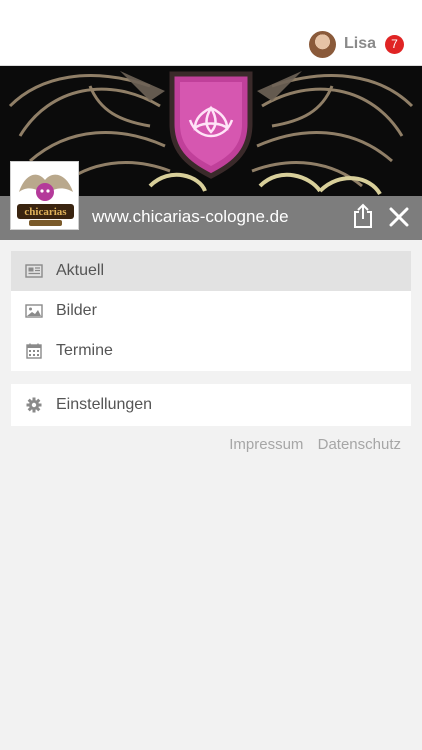 The width and height of the screenshot is (422, 750). What do you see at coordinates (211, 351) in the screenshot?
I see `menu-item-termine: Termine` at bounding box center [211, 351].